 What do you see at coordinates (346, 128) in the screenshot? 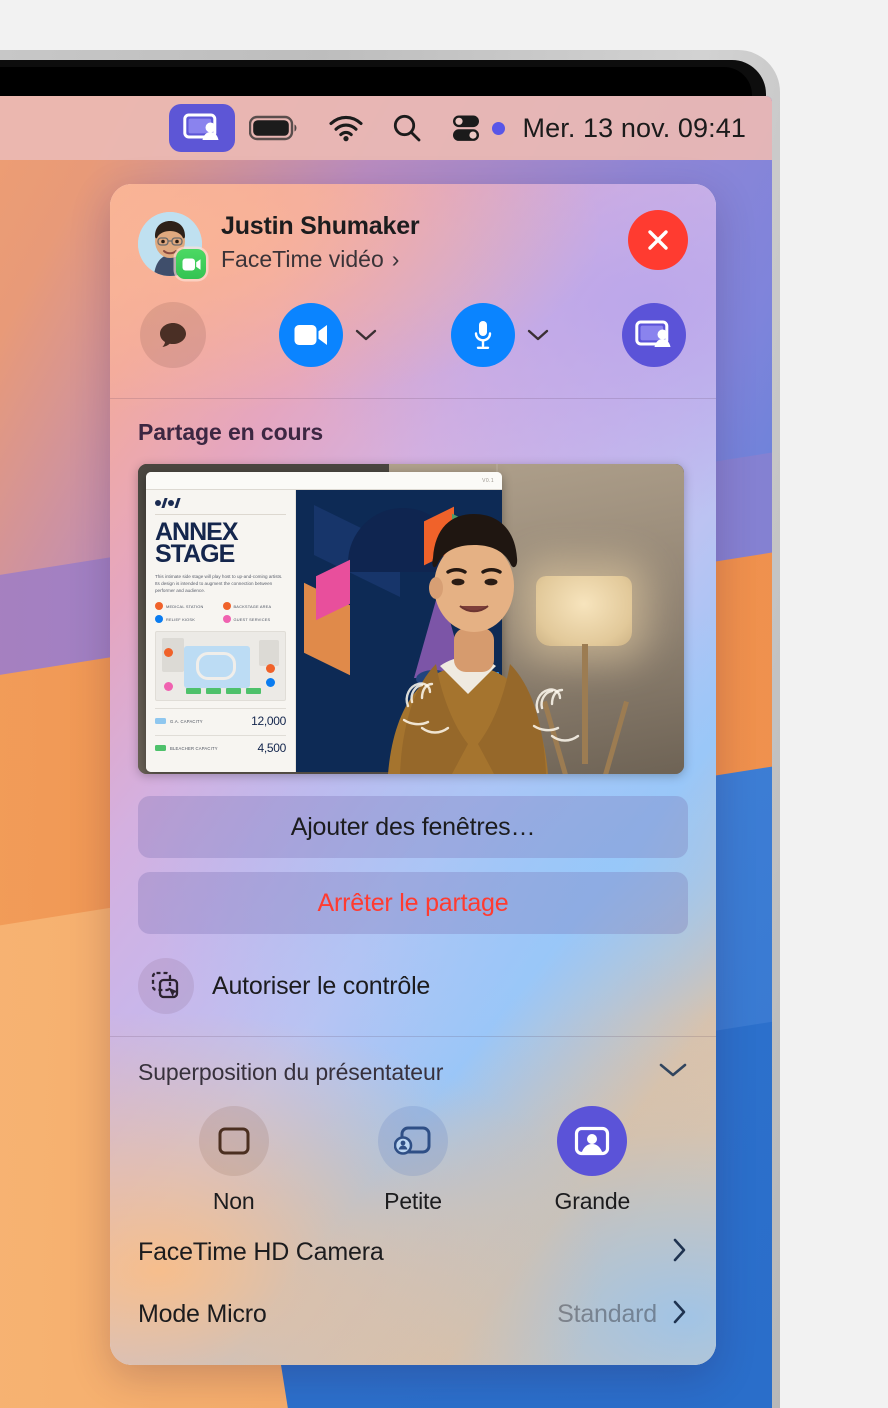
I see `menubar-wifi-icon` at bounding box center [346, 128].